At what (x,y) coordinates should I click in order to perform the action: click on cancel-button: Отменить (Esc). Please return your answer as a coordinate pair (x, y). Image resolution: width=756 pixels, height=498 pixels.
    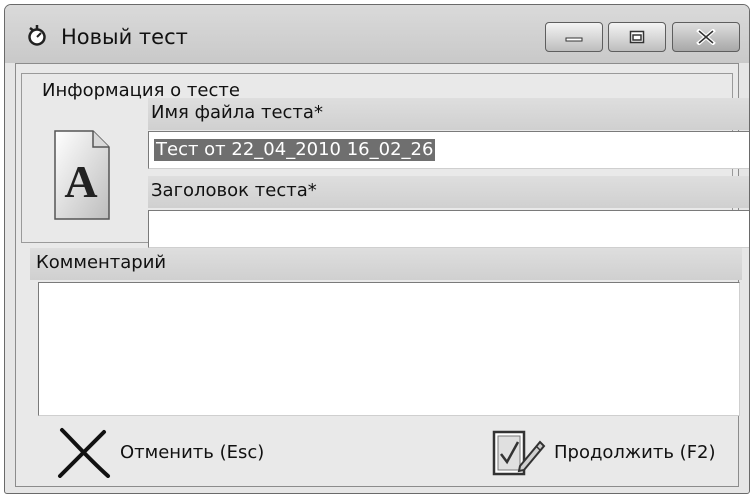
    Looking at the image, I should click on (160, 452).